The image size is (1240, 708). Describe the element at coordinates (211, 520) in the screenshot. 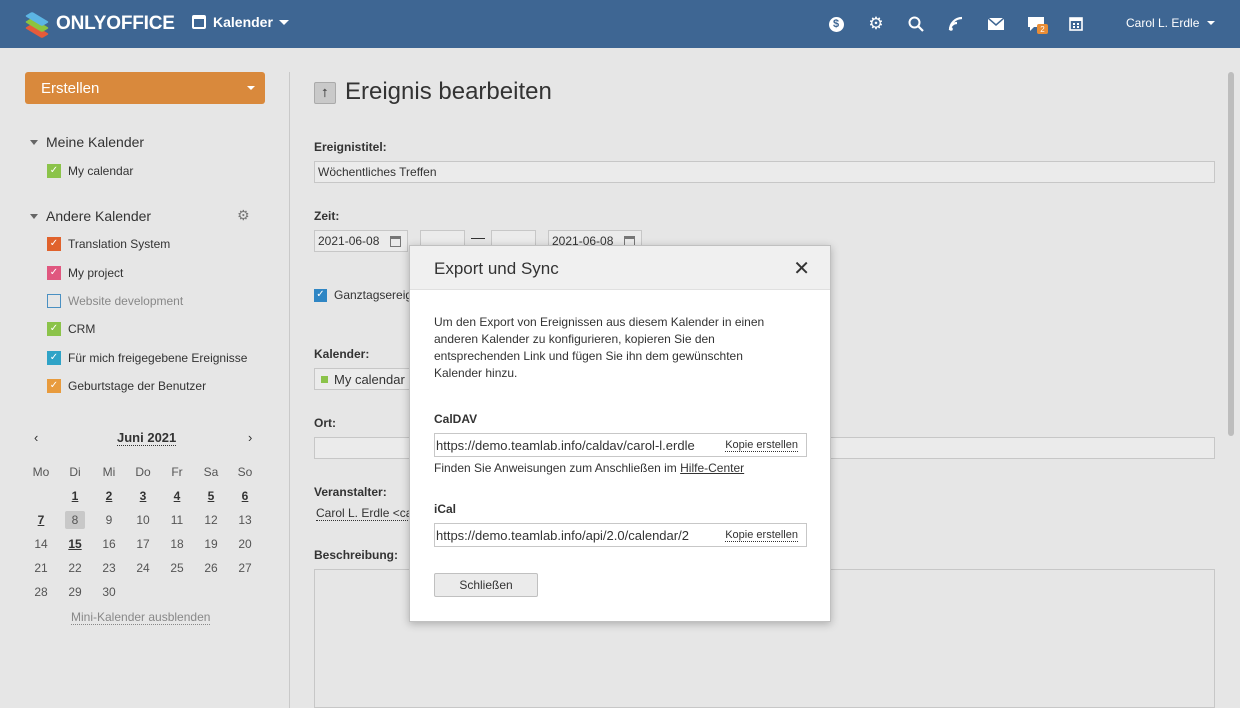

I see `mini-calendar-day: 12` at that location.